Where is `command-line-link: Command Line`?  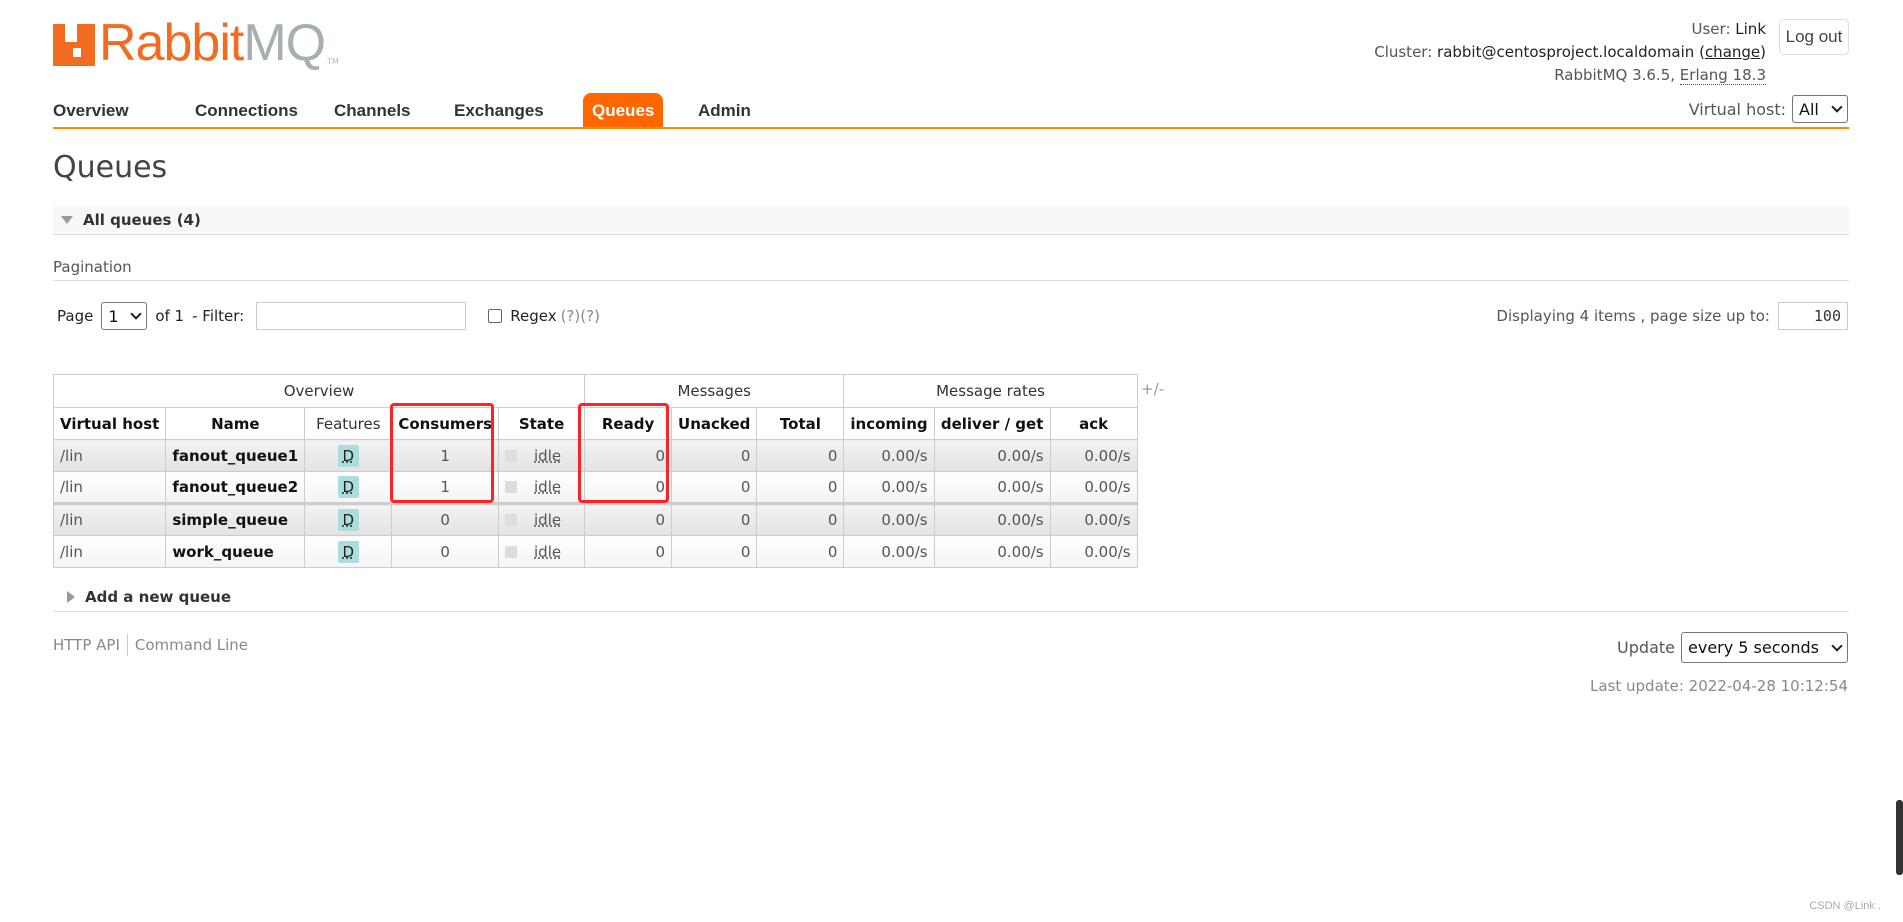 command-line-link: Command Line is located at coordinates (191, 645).